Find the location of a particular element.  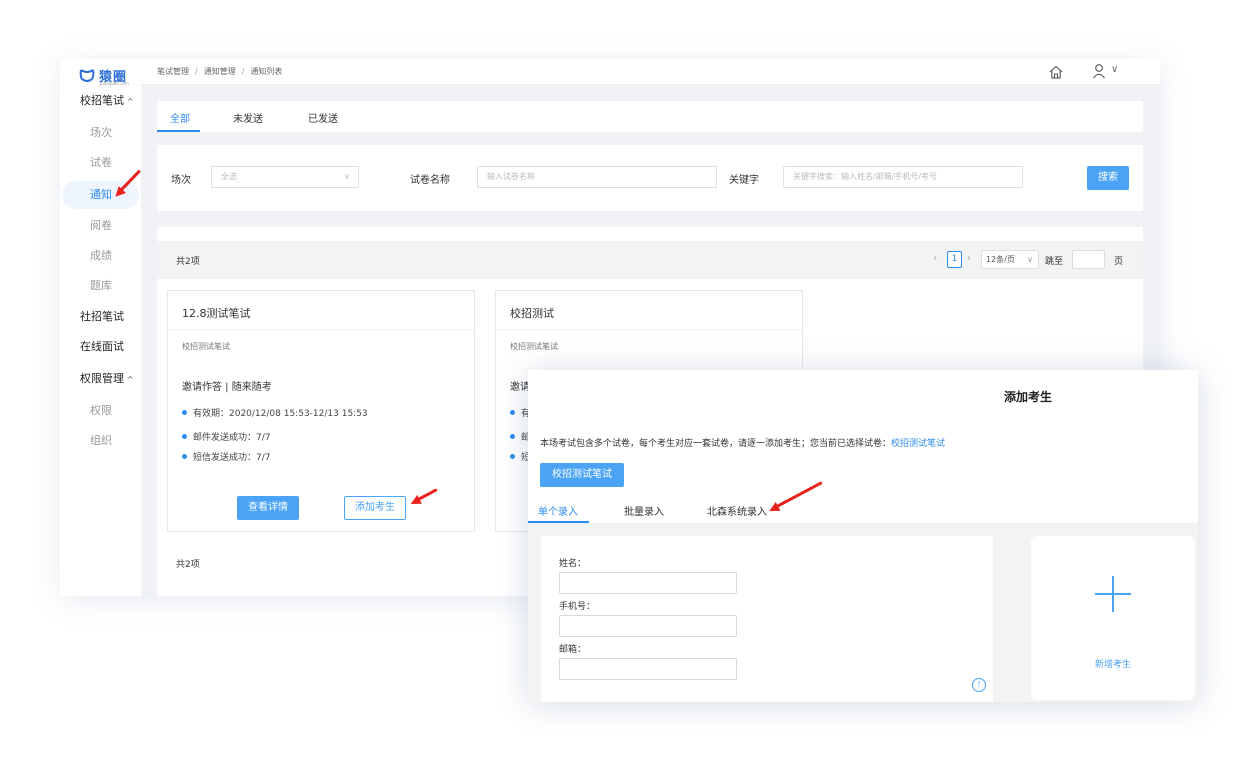

sidebar-item-permission: 权限 is located at coordinates (100, 411).